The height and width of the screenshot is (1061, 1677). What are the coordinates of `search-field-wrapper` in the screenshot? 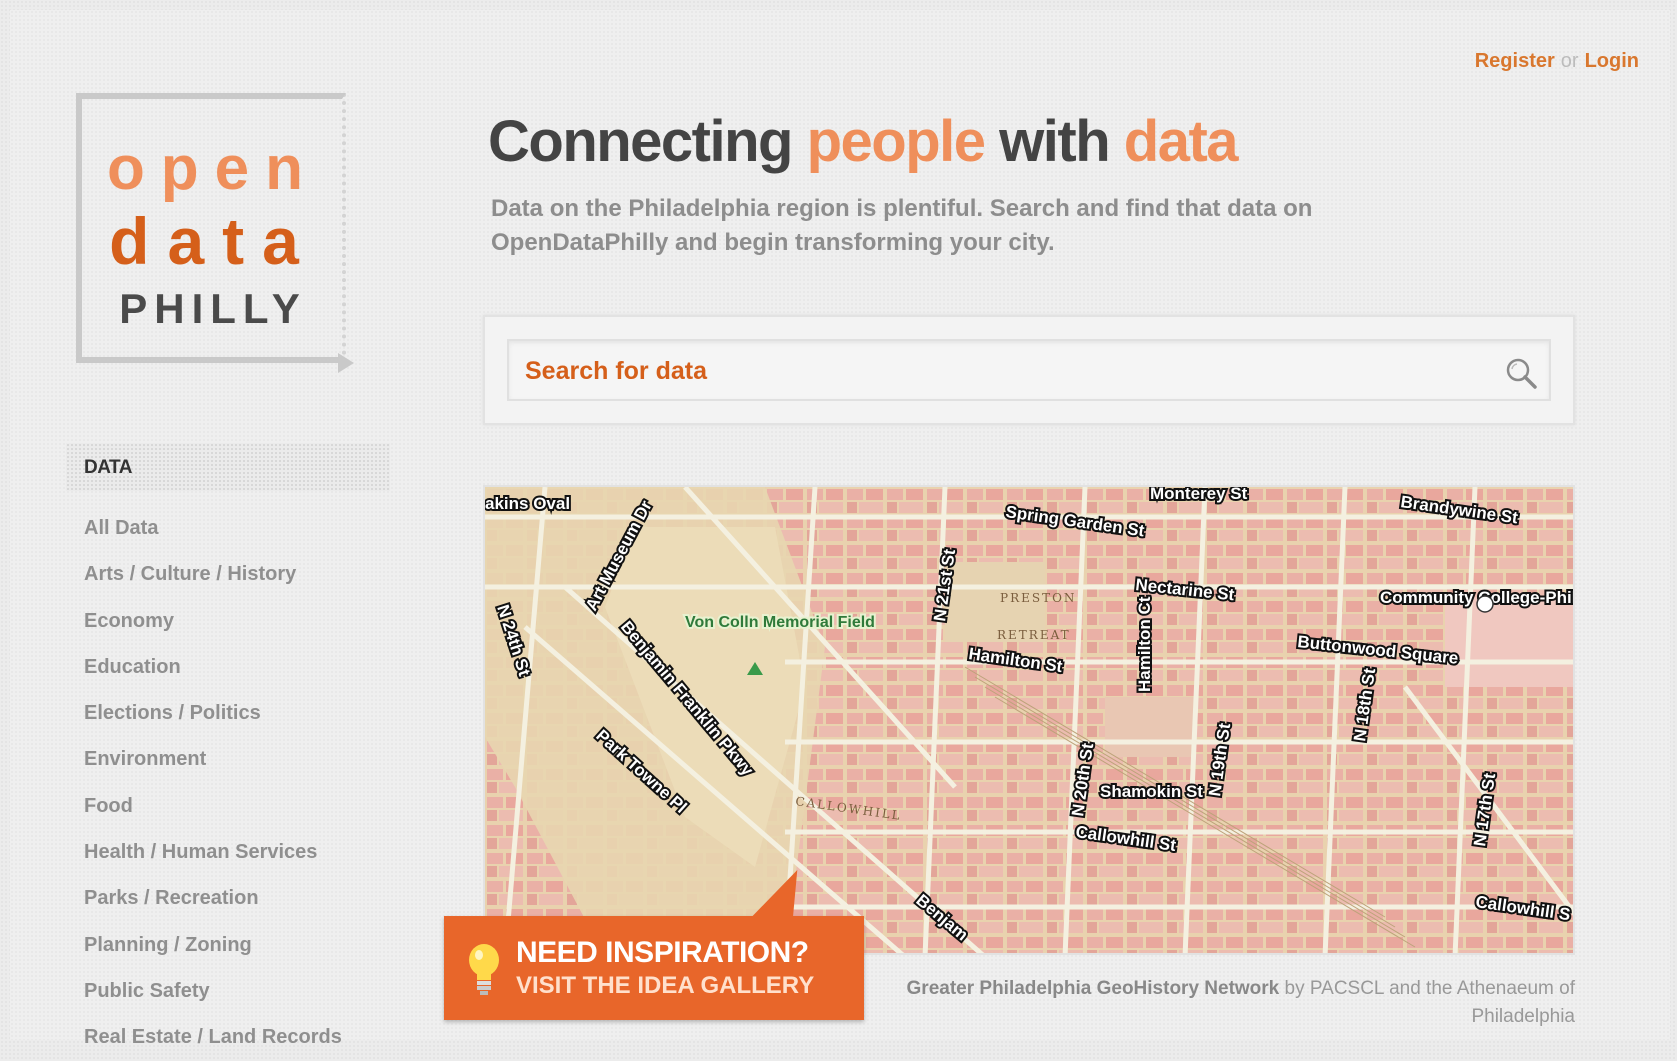 It's located at (1029, 370).